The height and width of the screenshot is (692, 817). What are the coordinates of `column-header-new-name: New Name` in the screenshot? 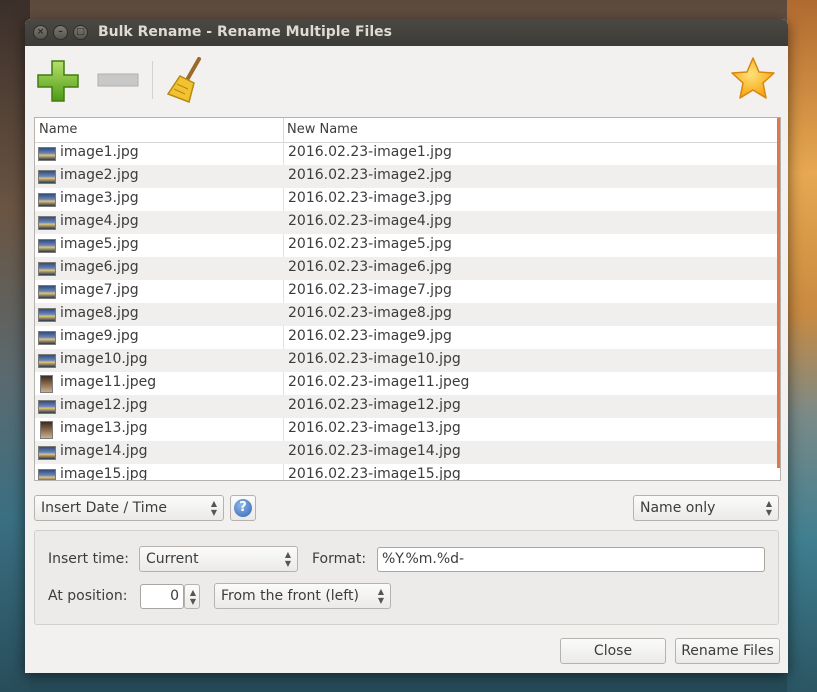 It's located at (322, 129).